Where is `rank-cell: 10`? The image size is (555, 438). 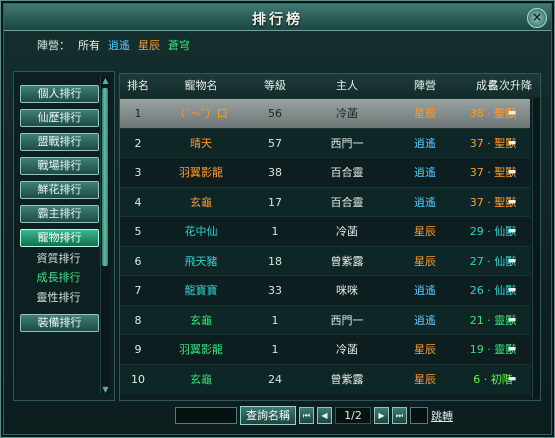 rank-cell: 10 is located at coordinates (138, 379).